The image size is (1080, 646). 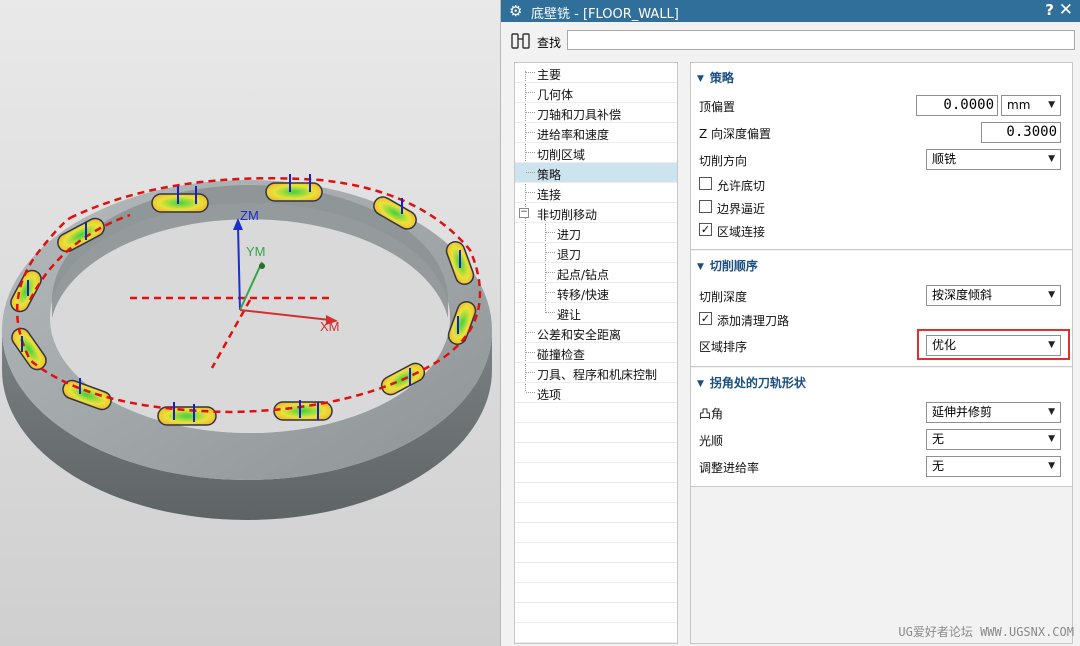 I want to click on tree-item-transfer-rapid: 转移/快速, so click(x=596, y=293).